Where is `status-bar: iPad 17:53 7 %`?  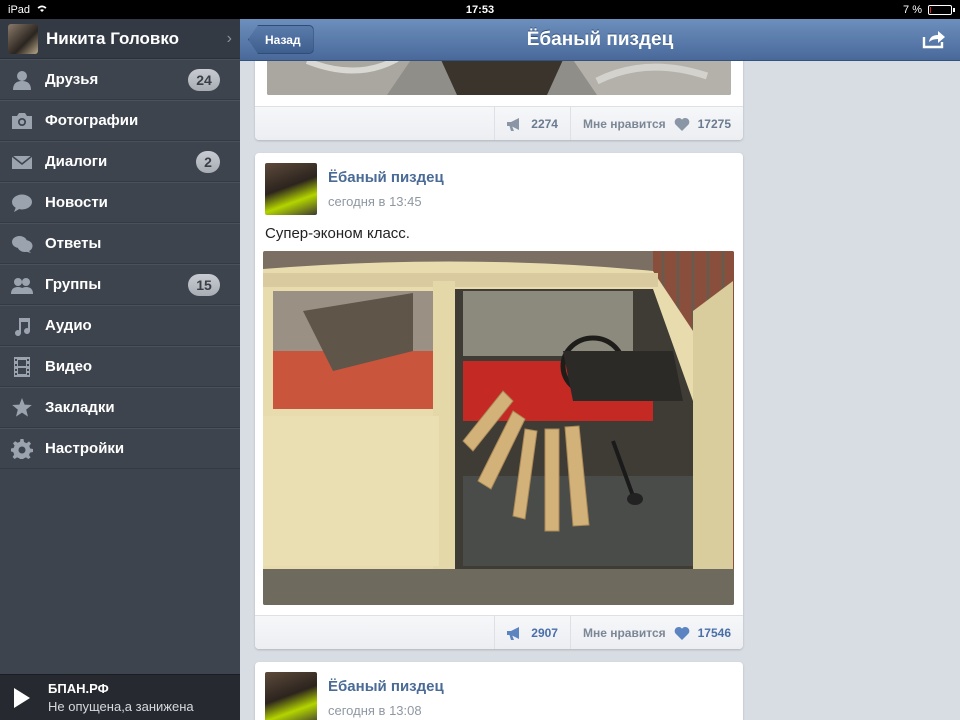
status-bar: iPad 17:53 7 % is located at coordinates (480, 9).